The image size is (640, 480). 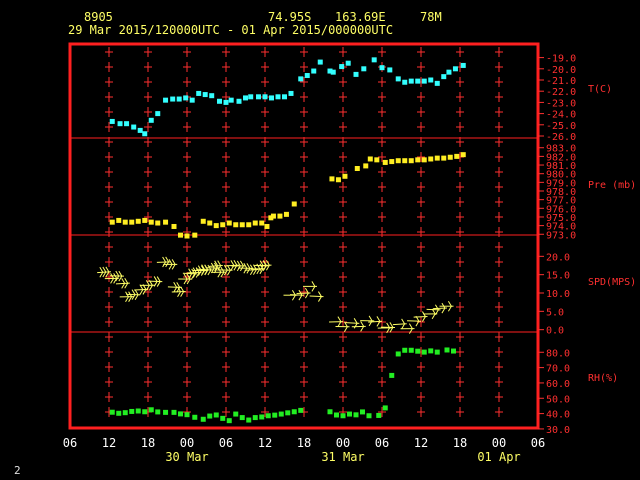 I want to click on x-date-label: 30 Mar, so click(x=186, y=457).